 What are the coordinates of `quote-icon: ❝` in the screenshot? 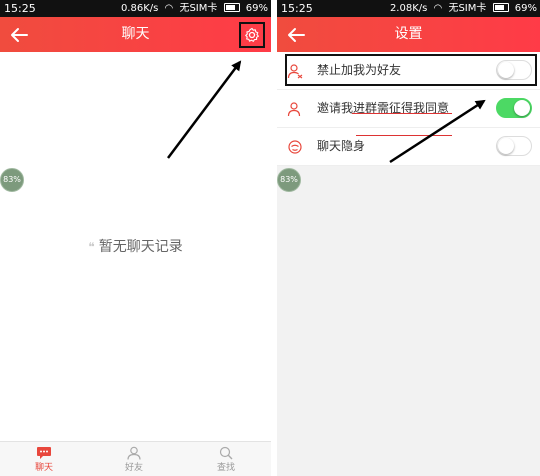 It's located at (91, 247).